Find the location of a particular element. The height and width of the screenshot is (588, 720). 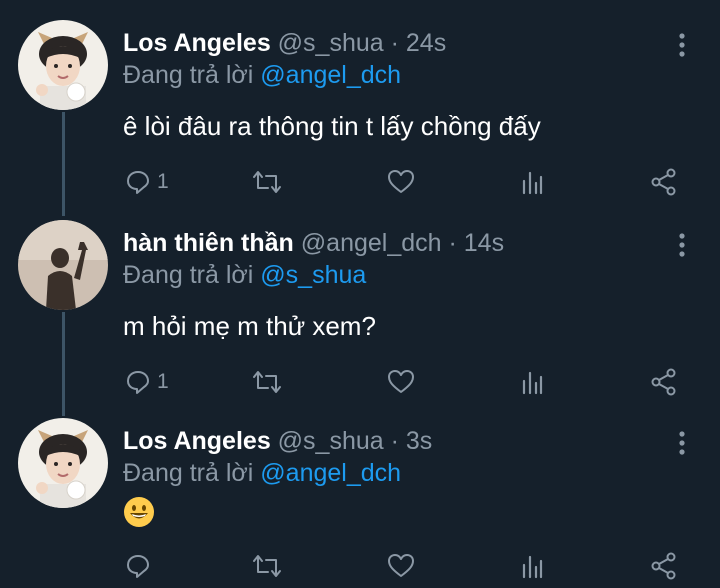

mention-link: @s_shua is located at coordinates (313, 275).